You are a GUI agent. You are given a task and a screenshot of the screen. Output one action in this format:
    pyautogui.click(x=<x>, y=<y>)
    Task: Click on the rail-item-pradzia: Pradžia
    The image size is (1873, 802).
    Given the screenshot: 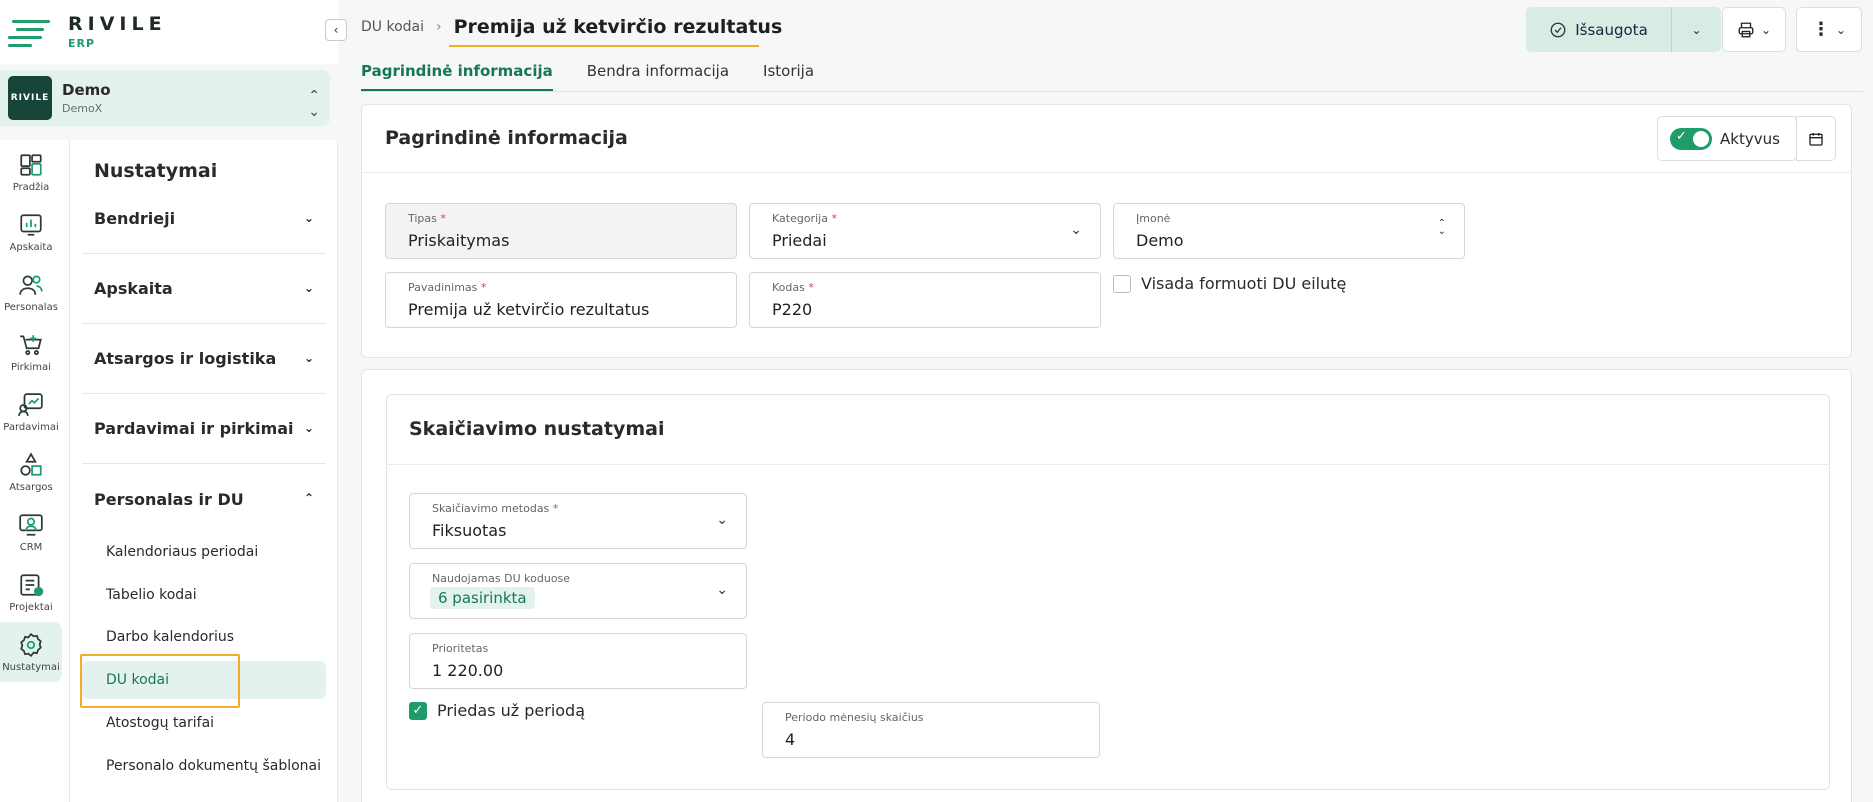 What is the action you would take?
    pyautogui.click(x=31, y=172)
    